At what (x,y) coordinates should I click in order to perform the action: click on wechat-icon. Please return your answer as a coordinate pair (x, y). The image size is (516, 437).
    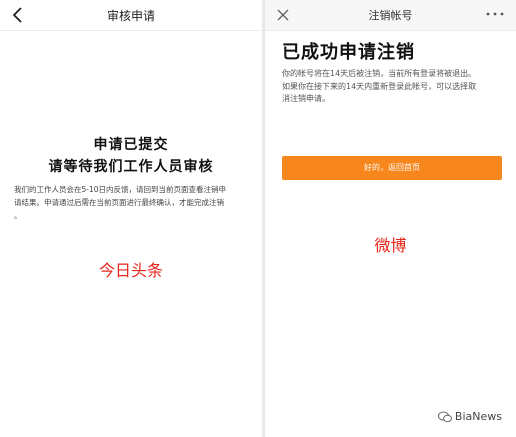
    Looking at the image, I should click on (444, 417).